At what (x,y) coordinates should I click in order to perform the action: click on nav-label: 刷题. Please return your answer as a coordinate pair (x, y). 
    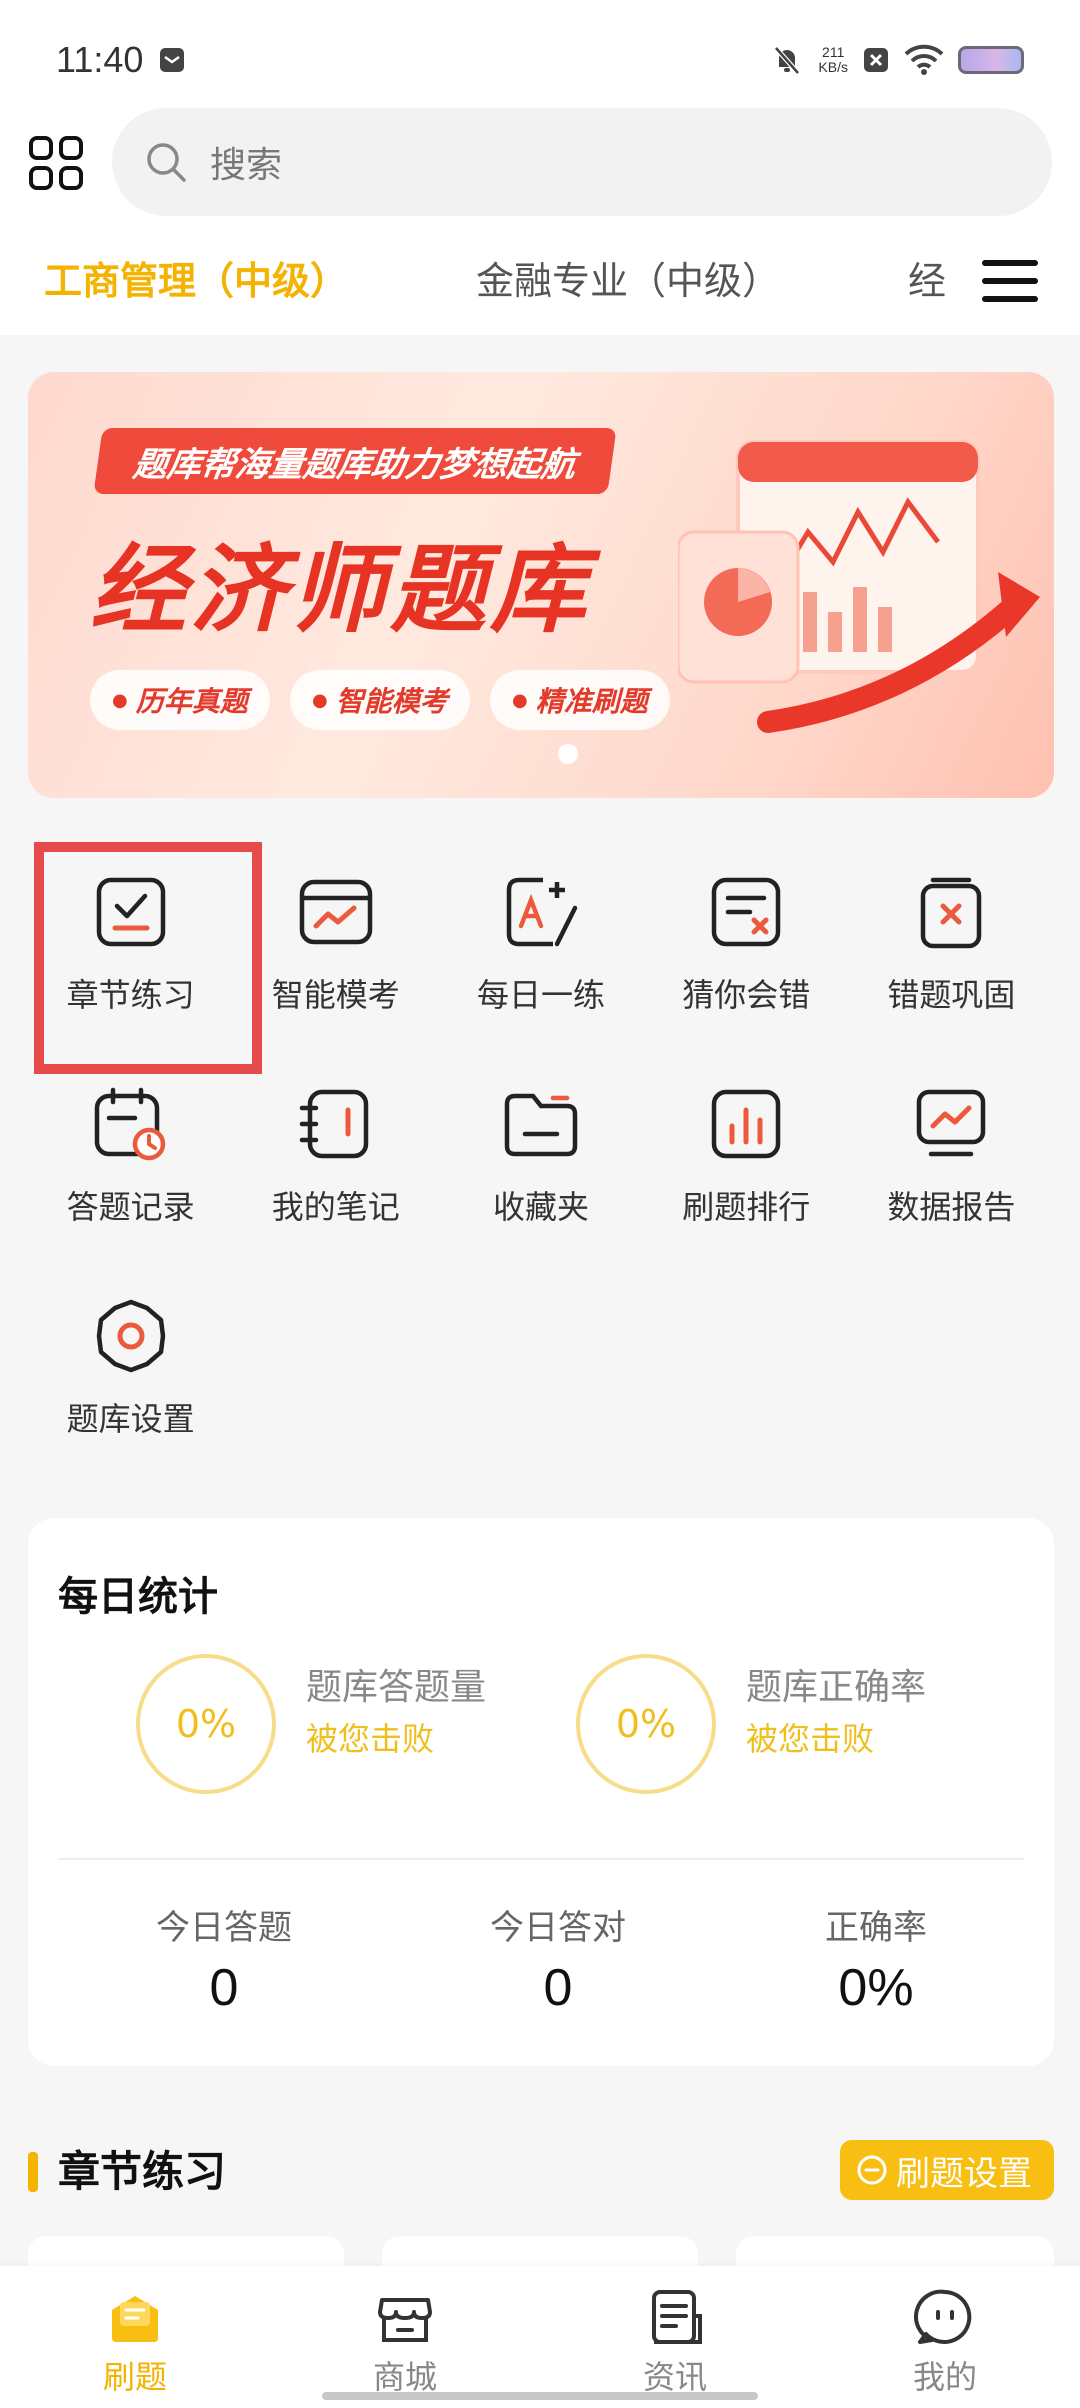
    Looking at the image, I should click on (134, 2377).